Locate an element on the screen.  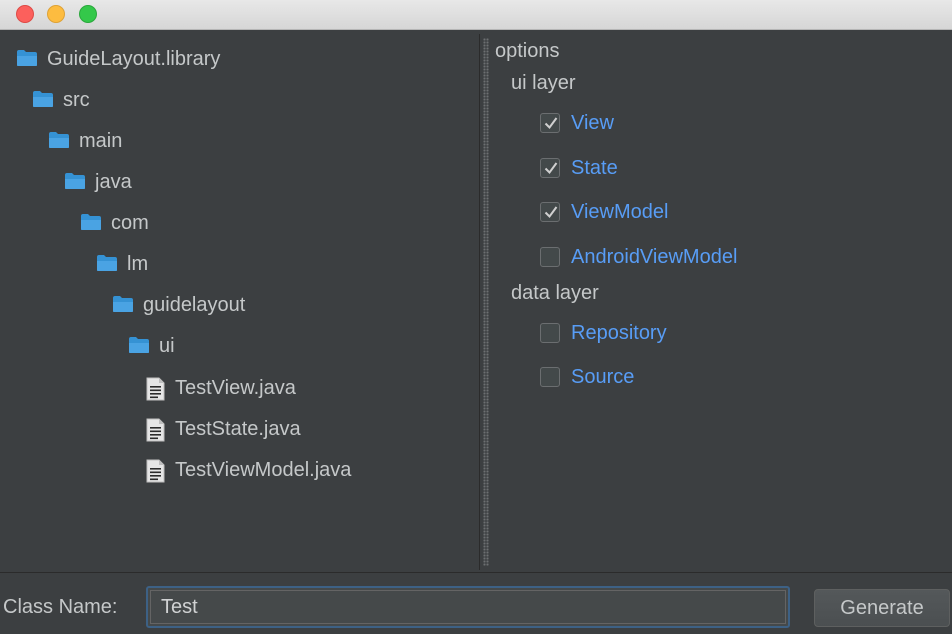
option-androidviewmodel: AndroidViewModel is located at coordinates (638, 257).